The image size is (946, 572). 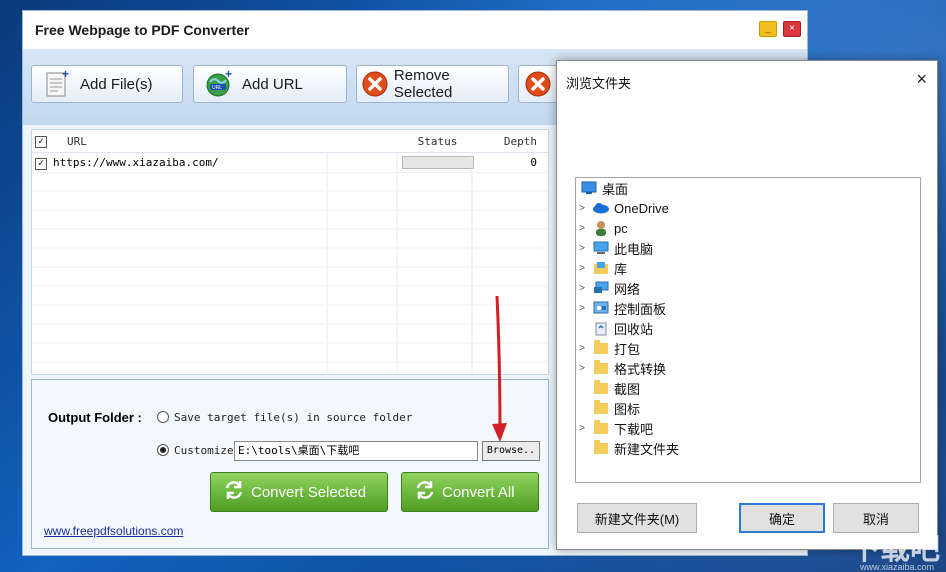 What do you see at coordinates (634, 429) in the screenshot?
I see `tree-item-label: 下载吧` at bounding box center [634, 429].